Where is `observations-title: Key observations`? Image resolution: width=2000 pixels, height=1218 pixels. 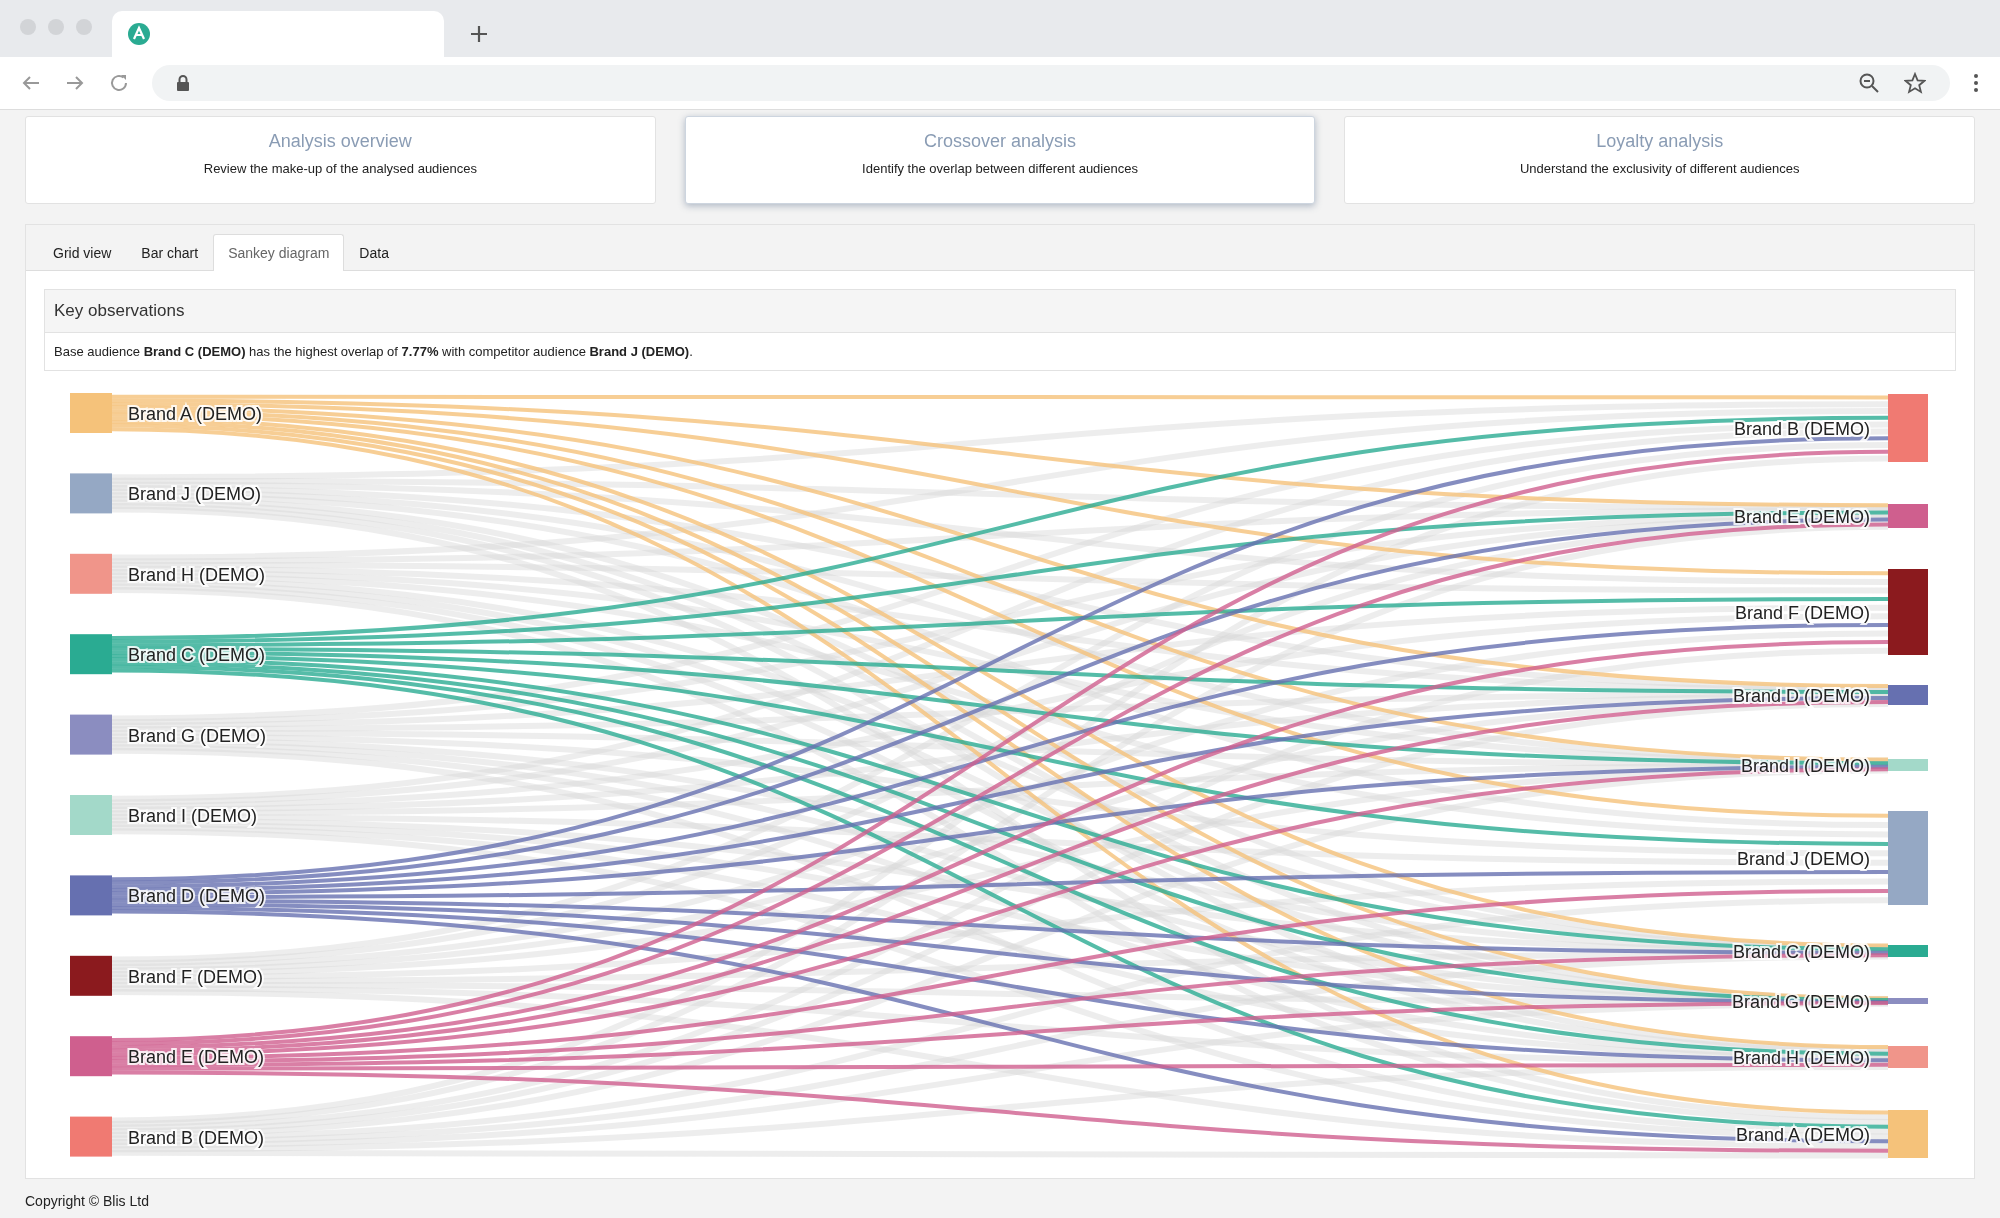
observations-title: Key observations is located at coordinates (119, 310).